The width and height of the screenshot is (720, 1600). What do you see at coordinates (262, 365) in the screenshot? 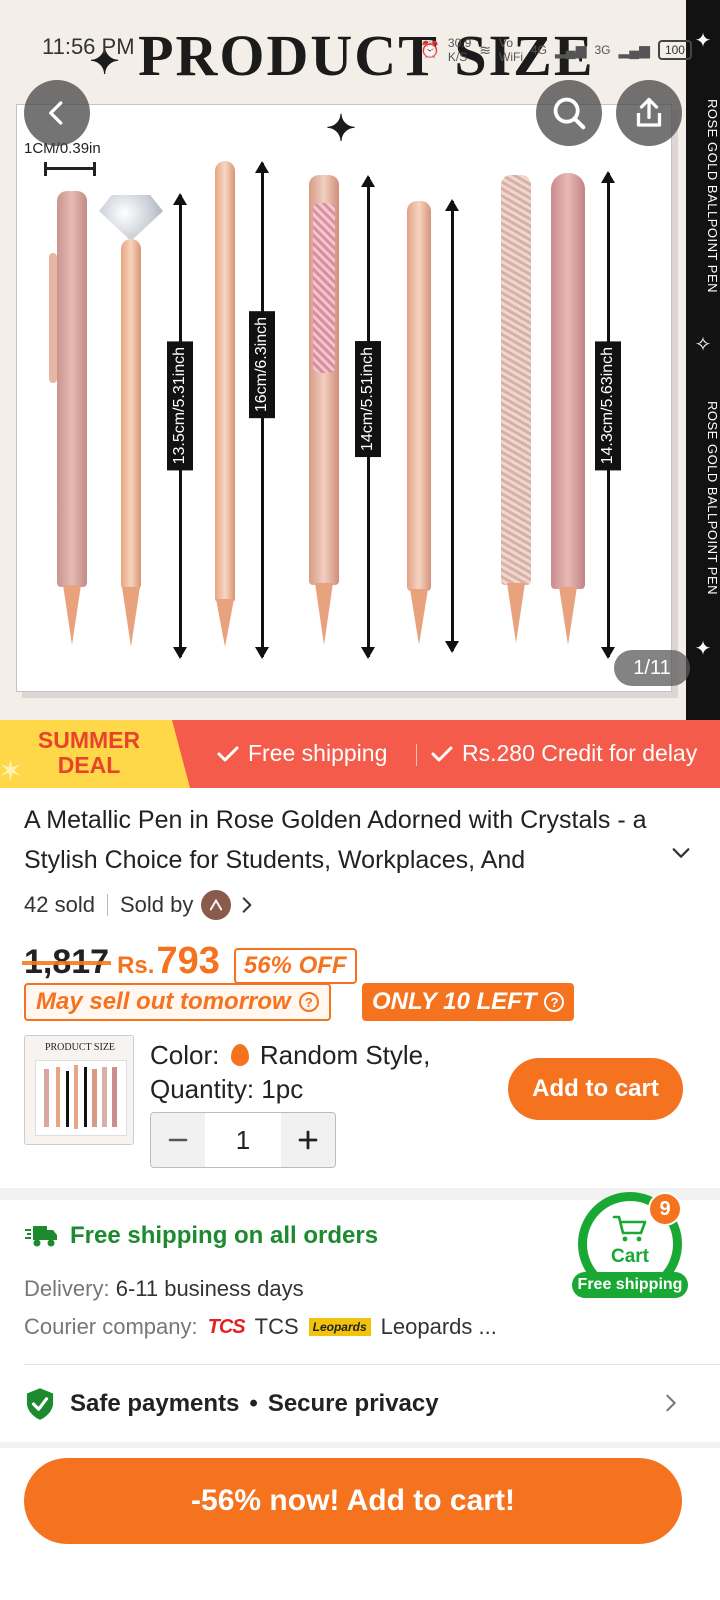
I see `measure-label-2: 16cm/6.3inch` at bounding box center [262, 365].